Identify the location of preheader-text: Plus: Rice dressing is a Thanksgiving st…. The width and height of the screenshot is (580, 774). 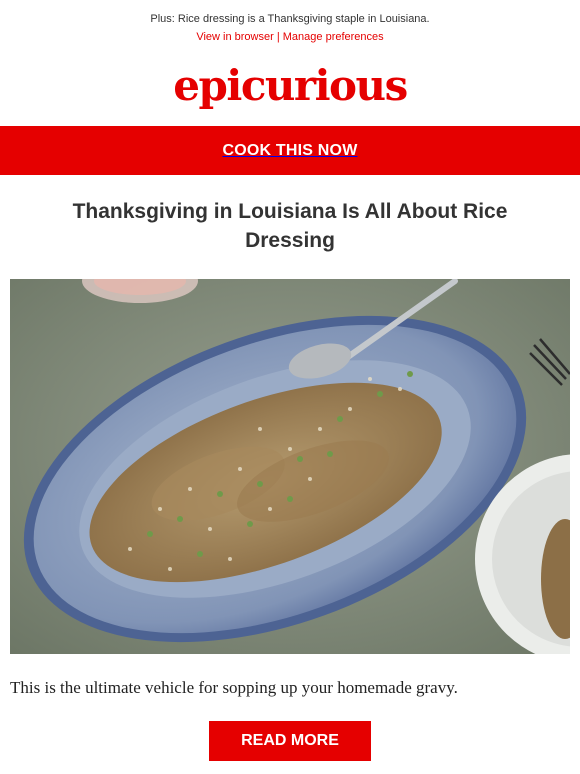
(290, 19).